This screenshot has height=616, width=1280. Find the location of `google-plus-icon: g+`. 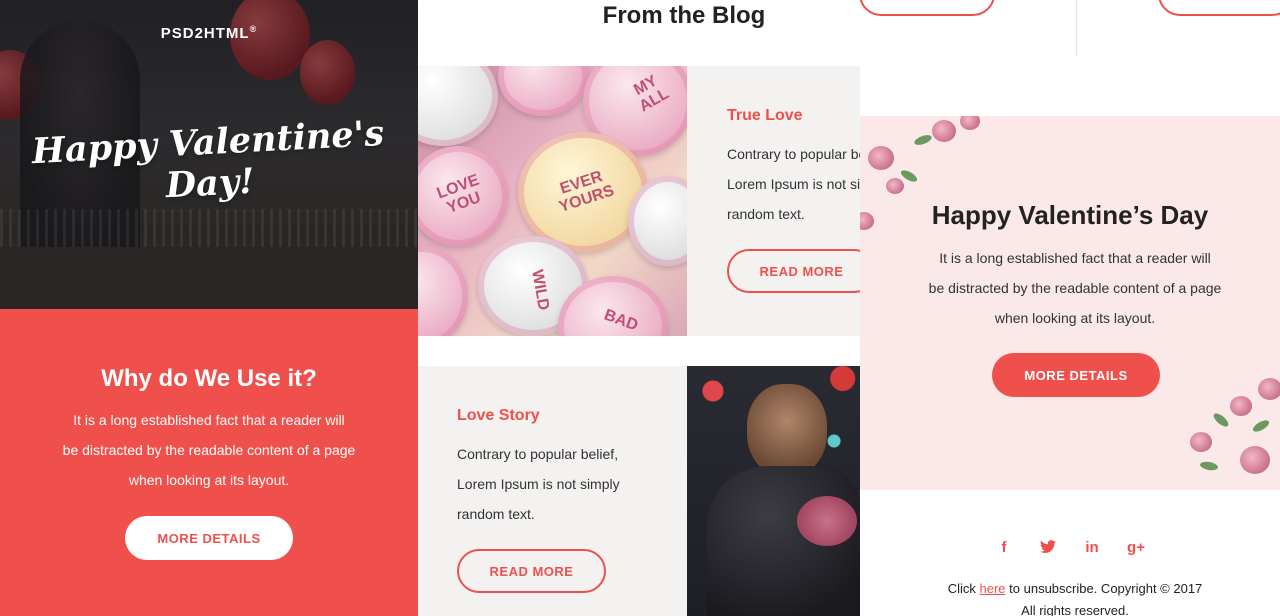

google-plus-icon: g+ is located at coordinates (1136, 547).